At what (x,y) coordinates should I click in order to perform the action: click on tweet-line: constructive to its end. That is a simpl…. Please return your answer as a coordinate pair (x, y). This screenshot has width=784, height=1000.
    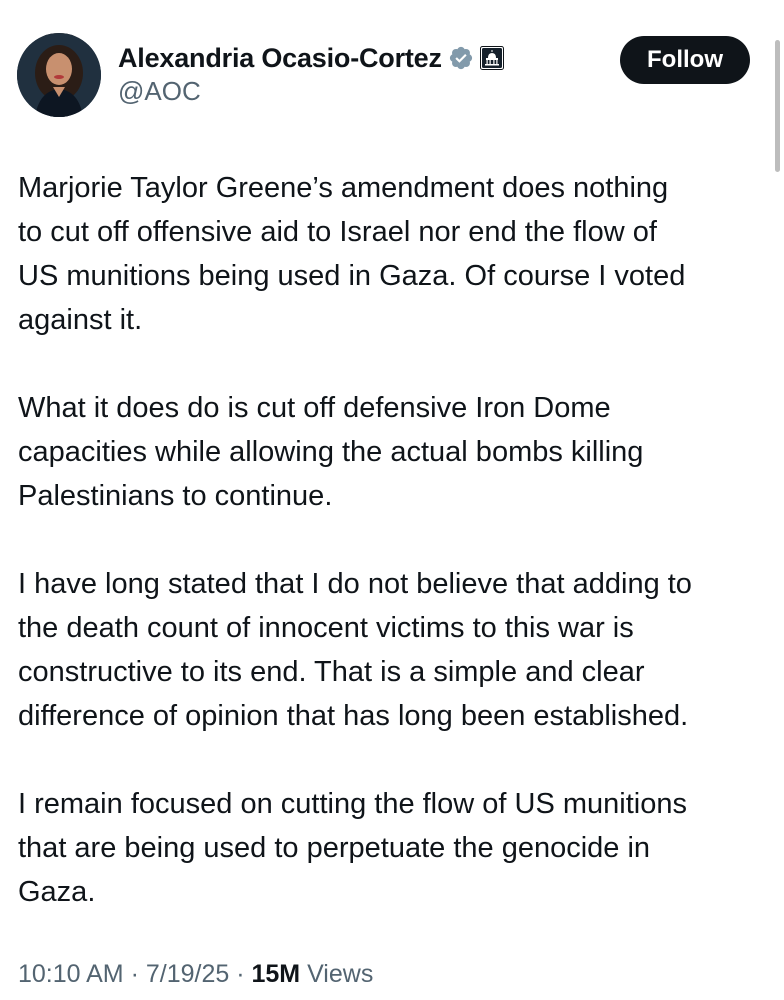
    Looking at the image, I should click on (331, 672).